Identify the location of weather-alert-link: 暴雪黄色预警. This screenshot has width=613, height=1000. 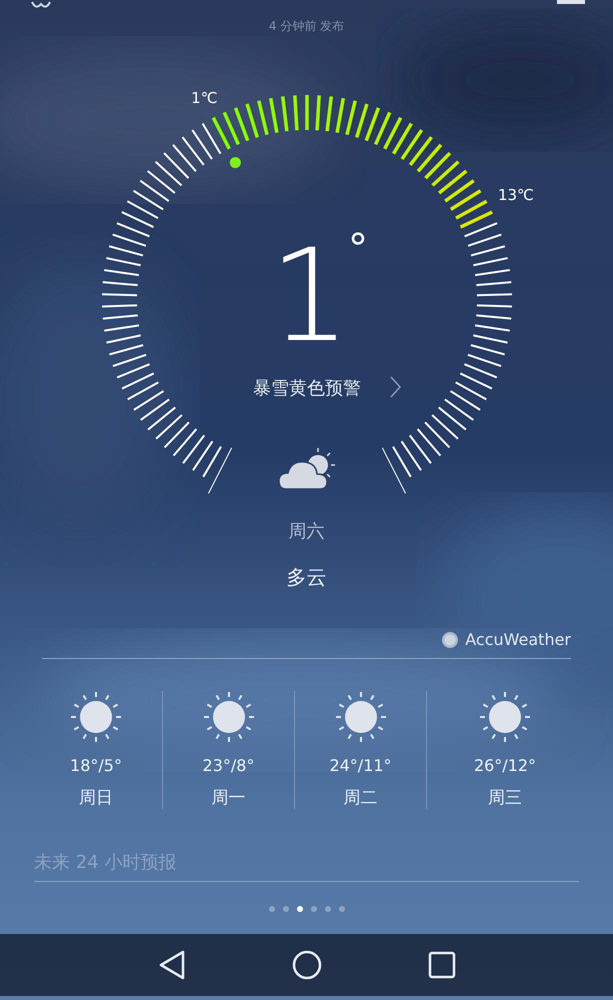
(307, 388).